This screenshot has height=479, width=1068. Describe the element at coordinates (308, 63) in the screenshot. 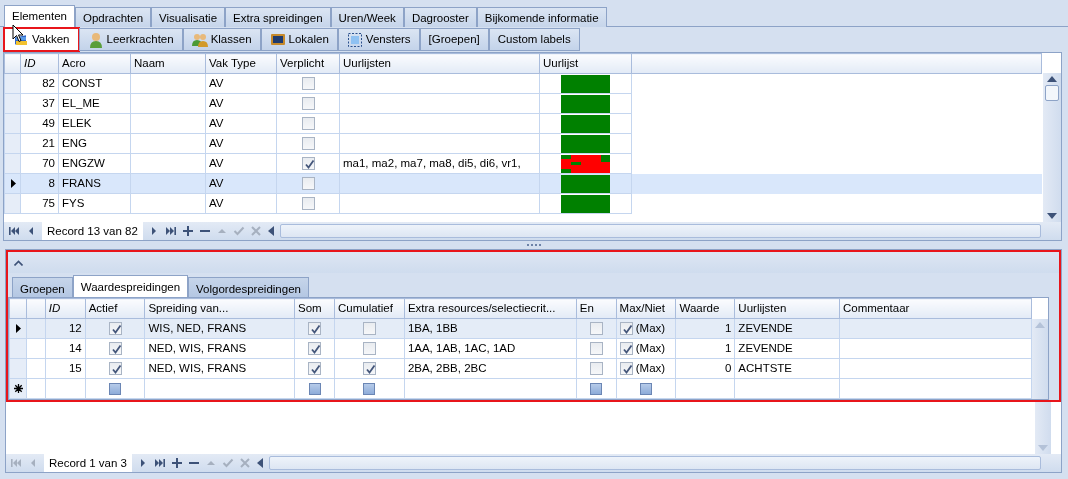

I see `column-header: Verplicht` at that location.